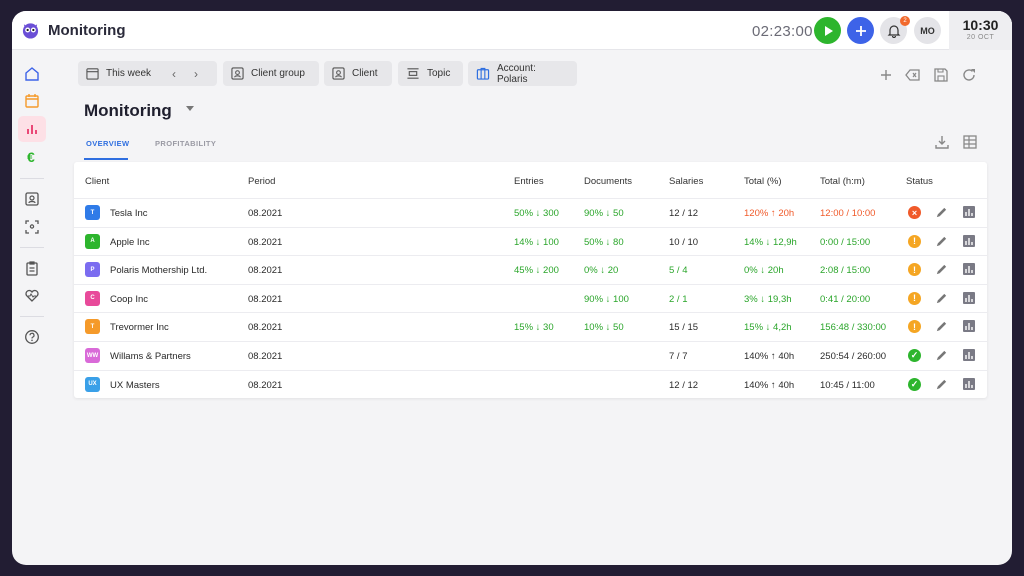  I want to click on column-header-entries: Entries, so click(529, 181).